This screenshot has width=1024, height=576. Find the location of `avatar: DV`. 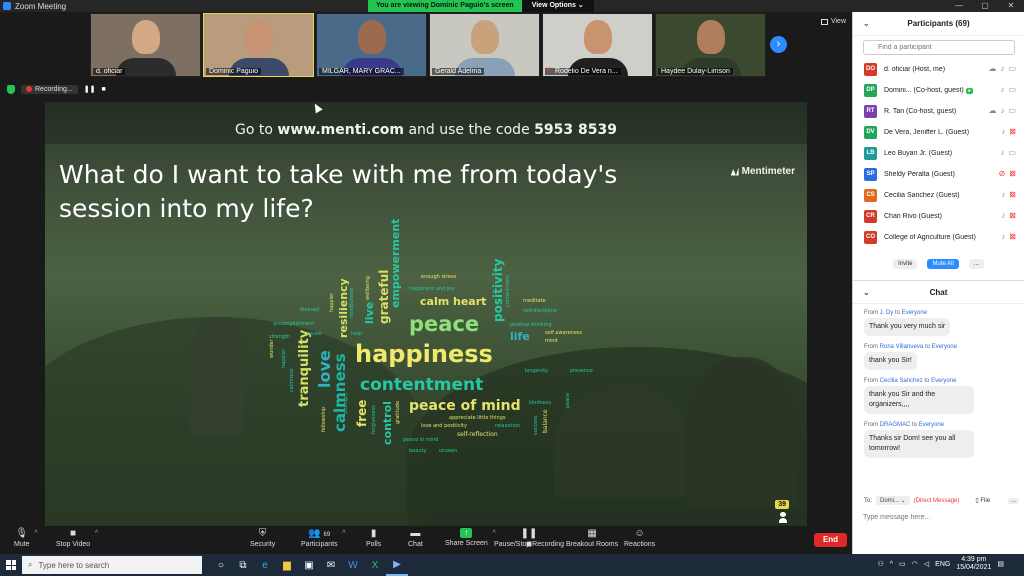

avatar: DV is located at coordinates (870, 132).